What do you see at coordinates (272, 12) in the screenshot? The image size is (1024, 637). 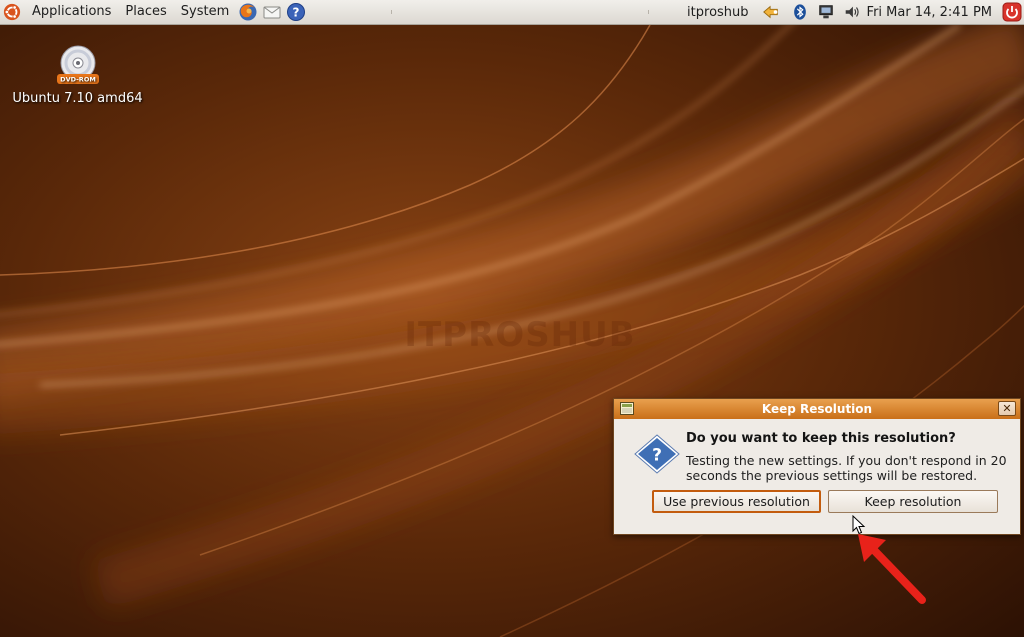 I see `mail-icon` at bounding box center [272, 12].